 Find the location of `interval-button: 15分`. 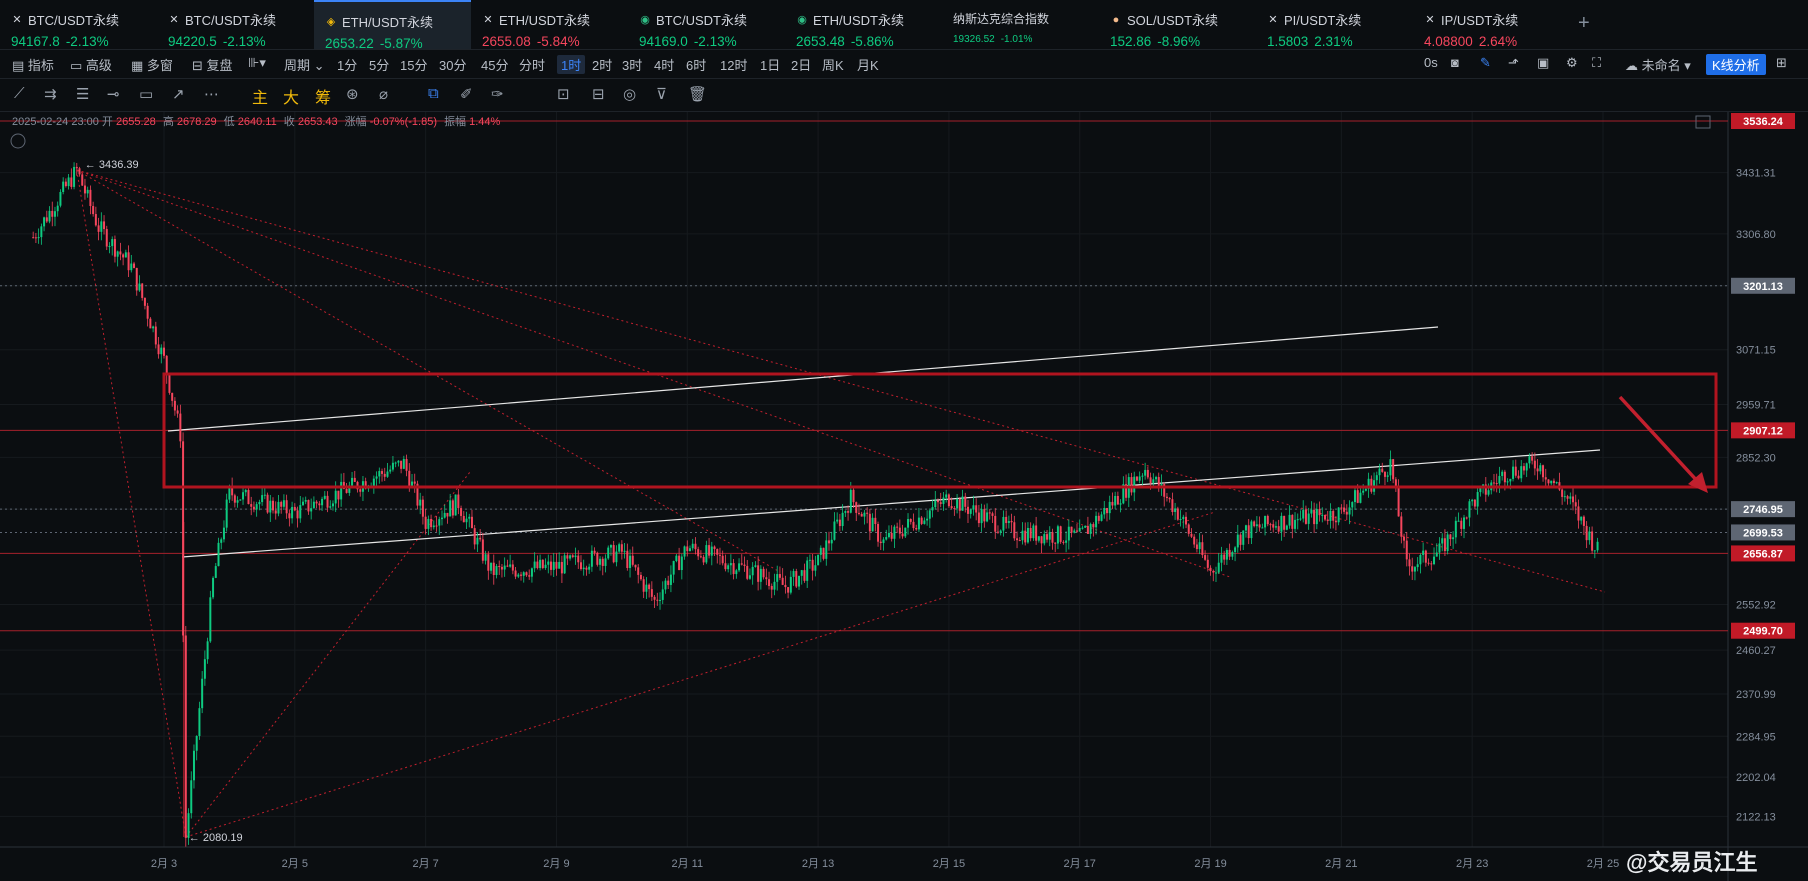

interval-button: 15分 is located at coordinates (413, 64).